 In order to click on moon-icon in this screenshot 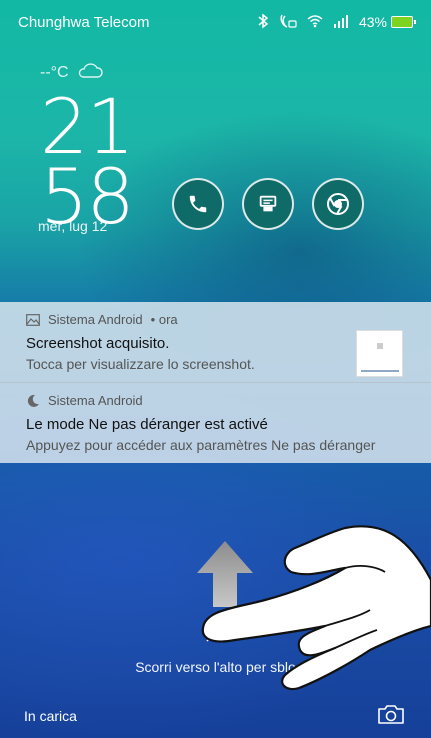, I will do `click(33, 400)`.